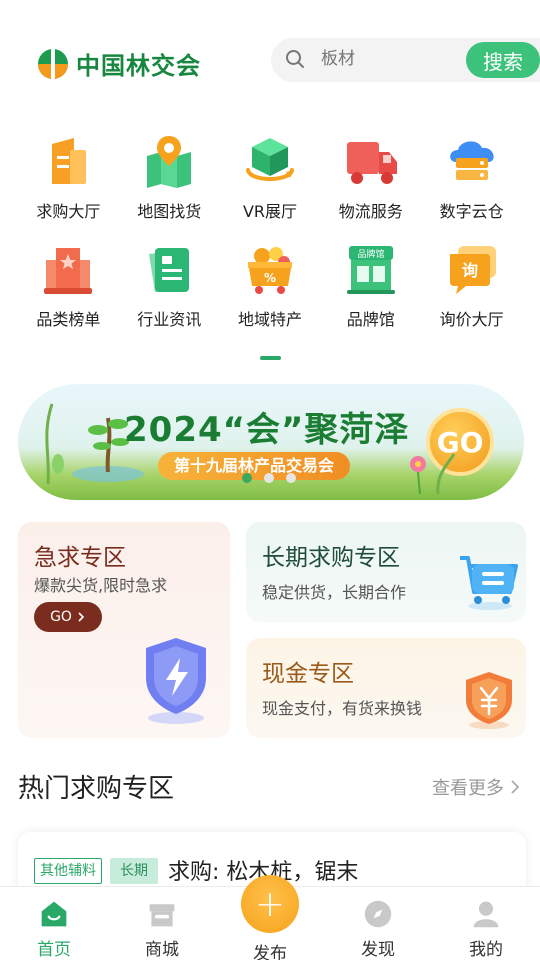 The image size is (540, 960). What do you see at coordinates (162, 950) in the screenshot?
I see `tab-label: 商城` at bounding box center [162, 950].